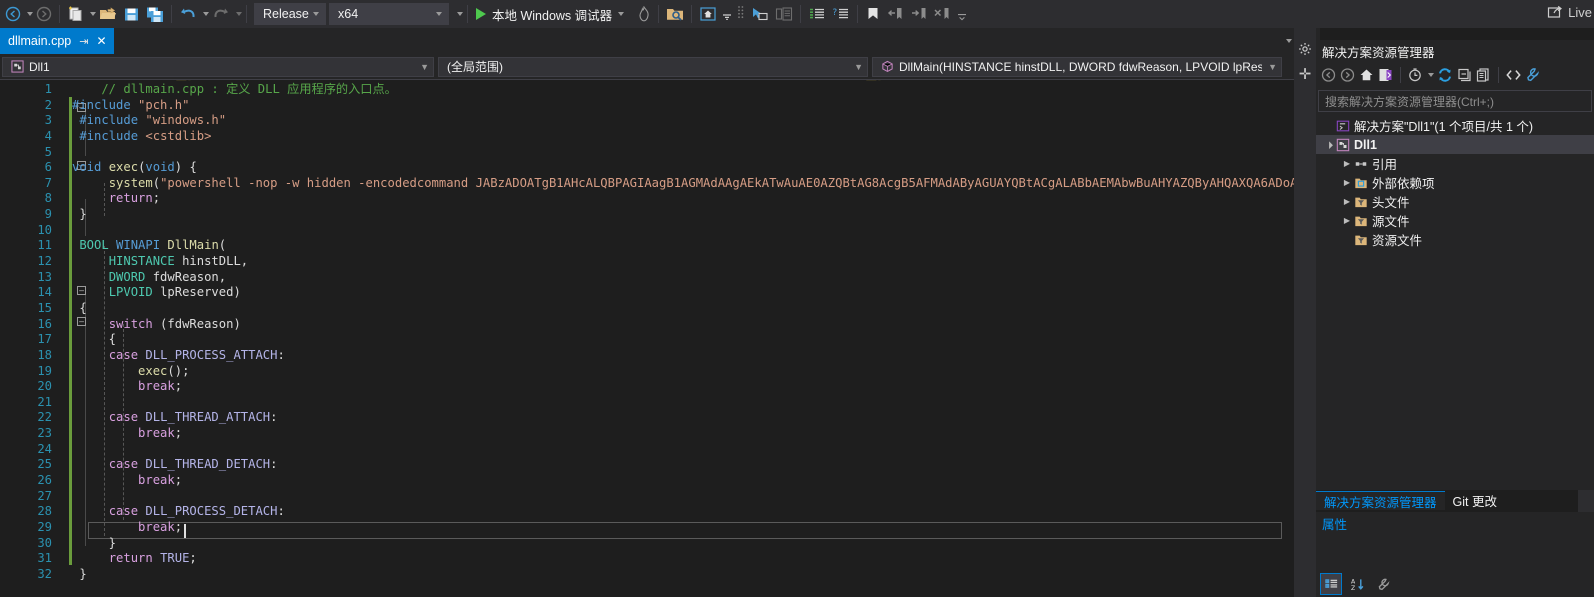 This screenshot has width=1594, height=597. Describe the element at coordinates (647, 465) in the screenshot. I see `code-line: 25 case DLL_THREAD_DETACH:` at that location.